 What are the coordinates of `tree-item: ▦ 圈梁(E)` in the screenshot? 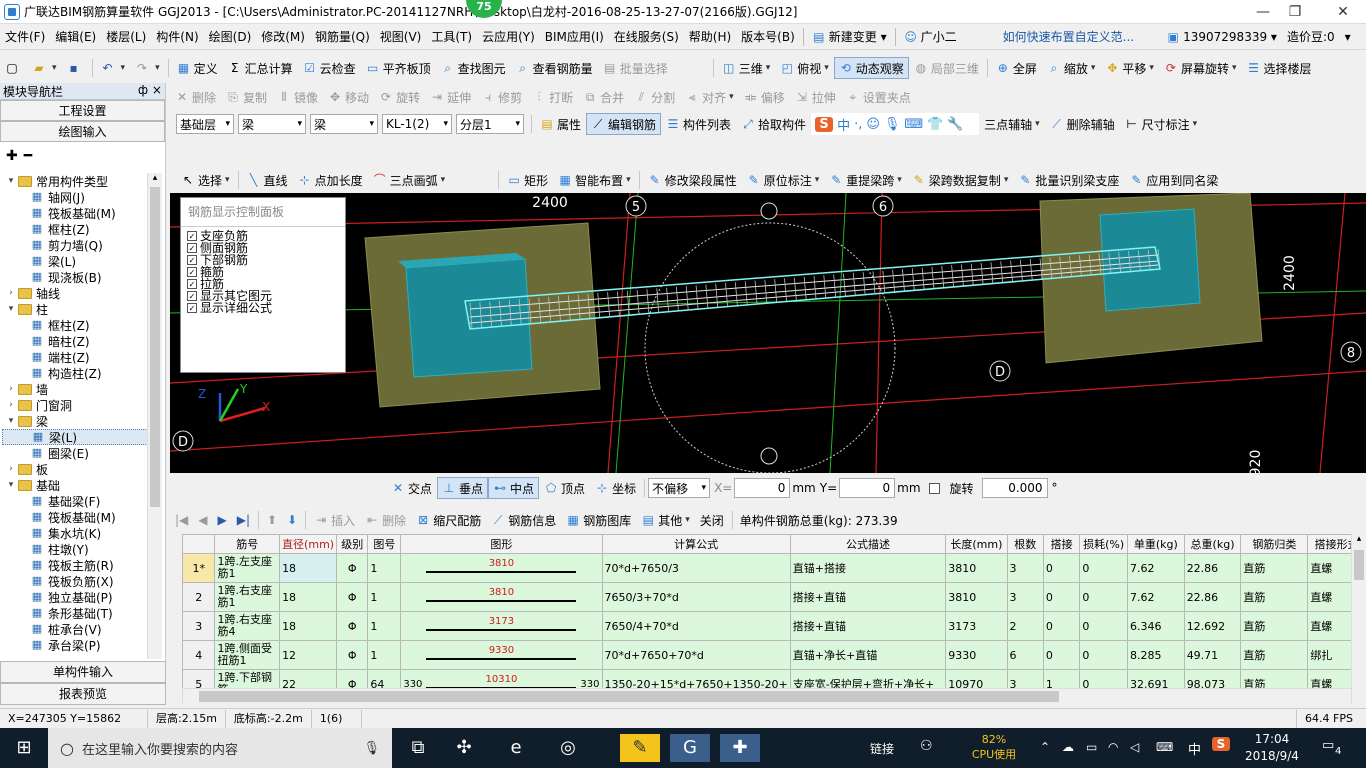 It's located at (82, 453).